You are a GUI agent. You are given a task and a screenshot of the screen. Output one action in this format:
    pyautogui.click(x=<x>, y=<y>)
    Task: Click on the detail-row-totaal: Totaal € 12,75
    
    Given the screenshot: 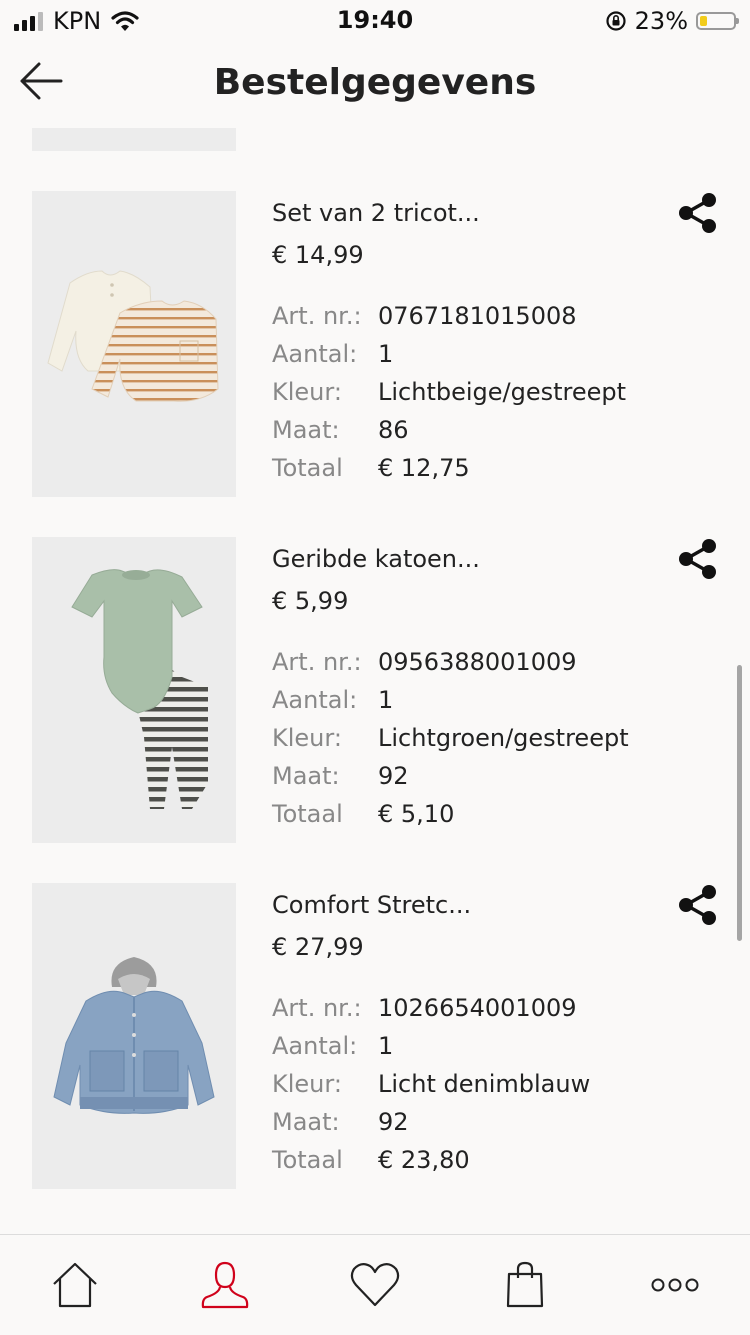 What is the action you would take?
    pyautogui.click(x=449, y=468)
    